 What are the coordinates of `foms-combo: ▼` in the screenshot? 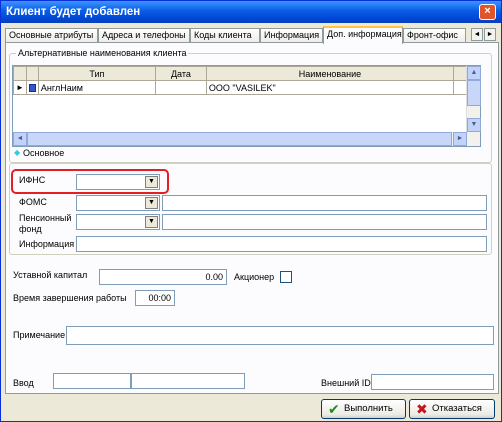 It's located at (118, 203).